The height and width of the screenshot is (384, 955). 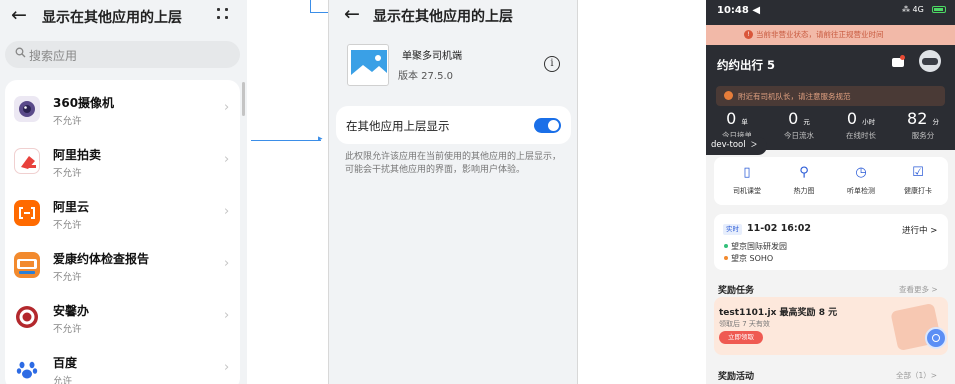 What do you see at coordinates (759, 246) in the screenshot?
I see `order-origin: 望京国际研发园` at bounding box center [759, 246].